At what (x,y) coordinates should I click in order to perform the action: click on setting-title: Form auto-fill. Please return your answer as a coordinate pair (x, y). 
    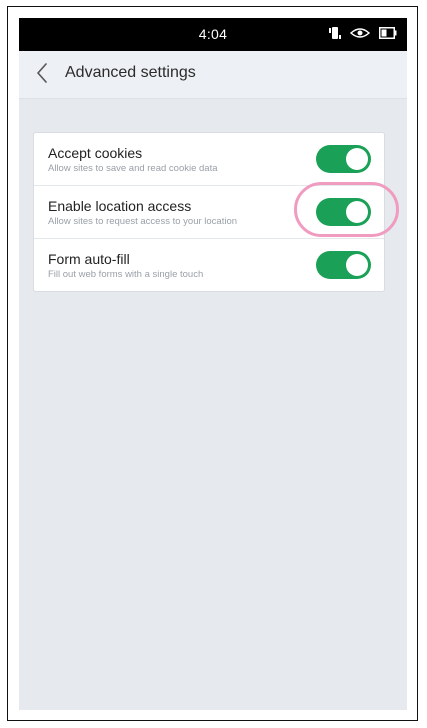
    Looking at the image, I should click on (89, 259).